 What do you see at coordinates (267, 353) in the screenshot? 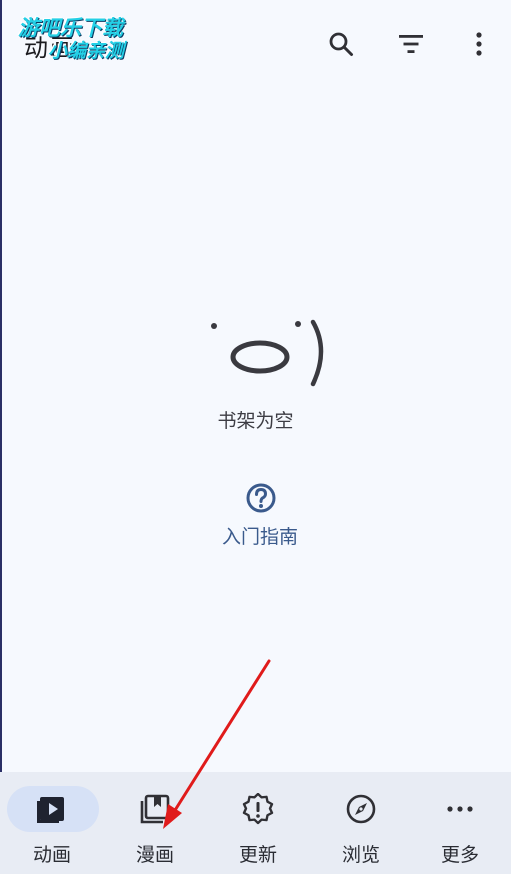
I see `empty-kaomoji` at bounding box center [267, 353].